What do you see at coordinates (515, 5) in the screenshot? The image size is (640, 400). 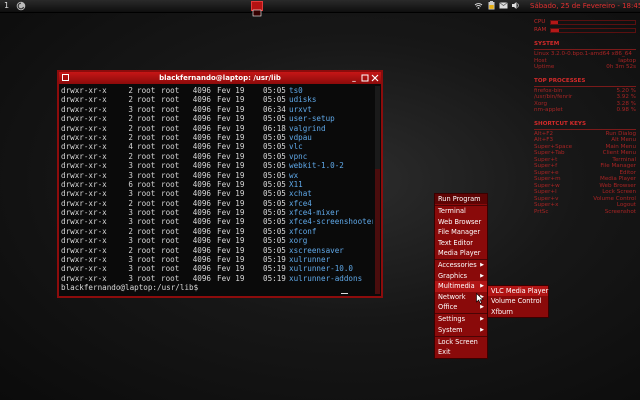 I see `volume-icon` at bounding box center [515, 5].